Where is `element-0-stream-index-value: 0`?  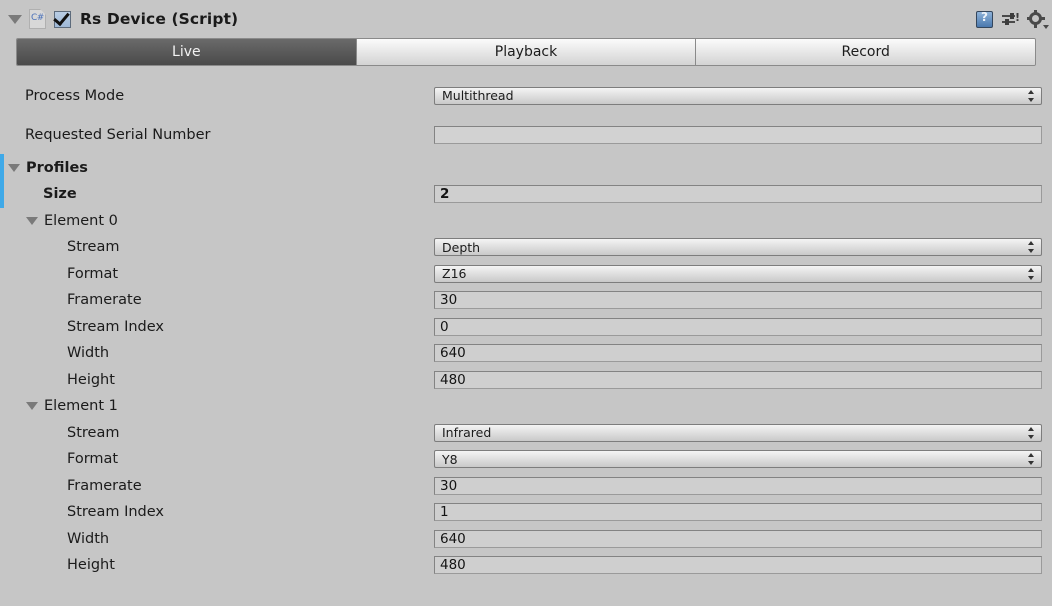
element-0-stream-index-value: 0 is located at coordinates (444, 326).